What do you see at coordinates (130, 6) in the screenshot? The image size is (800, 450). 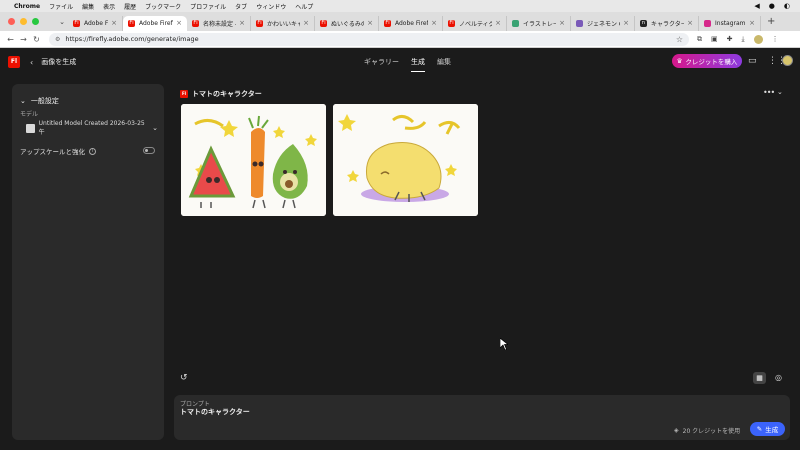 I see `menu-history: 履歴` at bounding box center [130, 6].